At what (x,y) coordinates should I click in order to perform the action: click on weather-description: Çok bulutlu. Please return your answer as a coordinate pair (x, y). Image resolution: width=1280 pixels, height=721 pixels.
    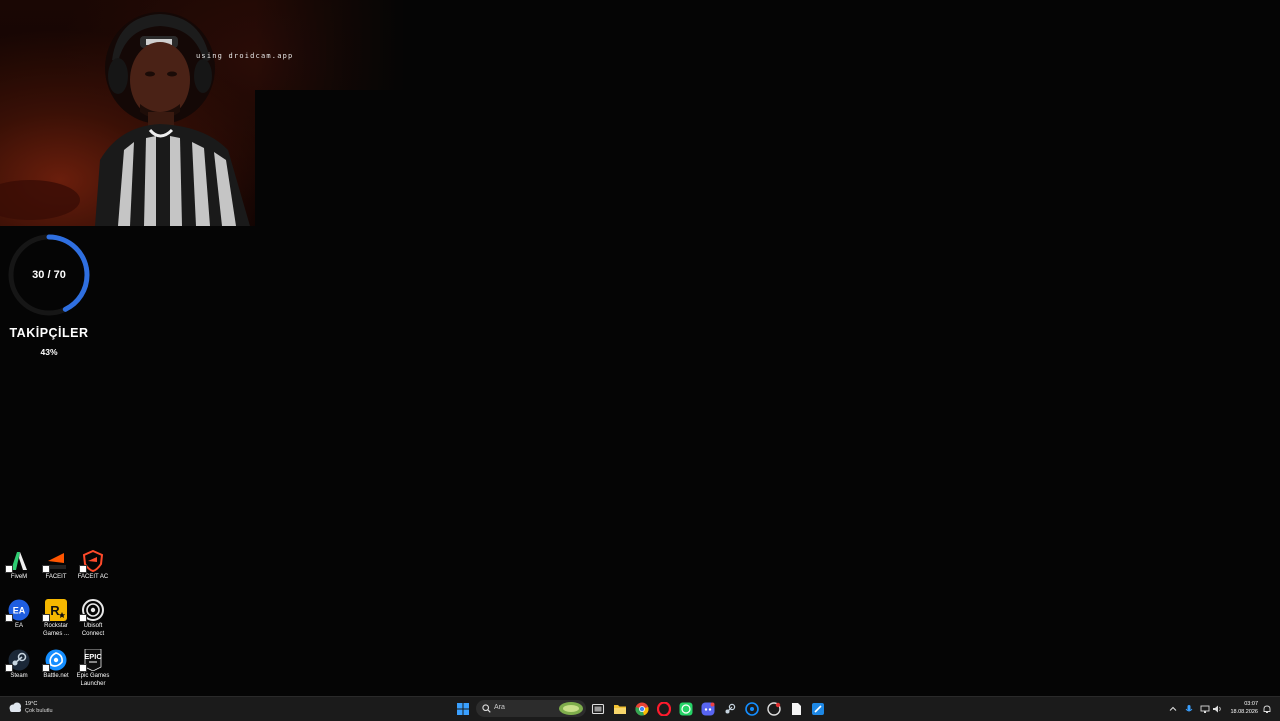
    Looking at the image, I should click on (39, 711).